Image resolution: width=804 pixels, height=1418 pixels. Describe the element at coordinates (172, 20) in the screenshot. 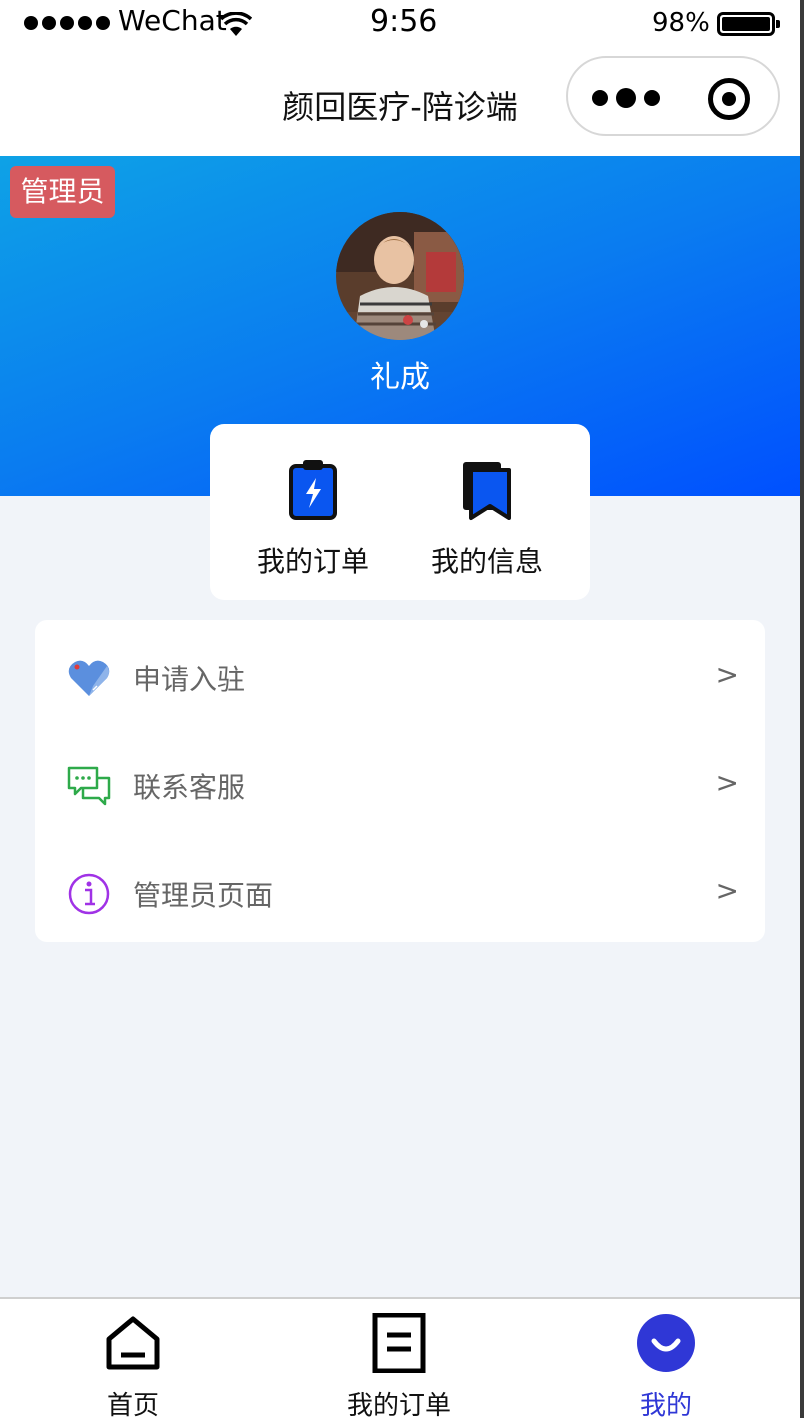

I see `carrier-name: WeChat` at that location.